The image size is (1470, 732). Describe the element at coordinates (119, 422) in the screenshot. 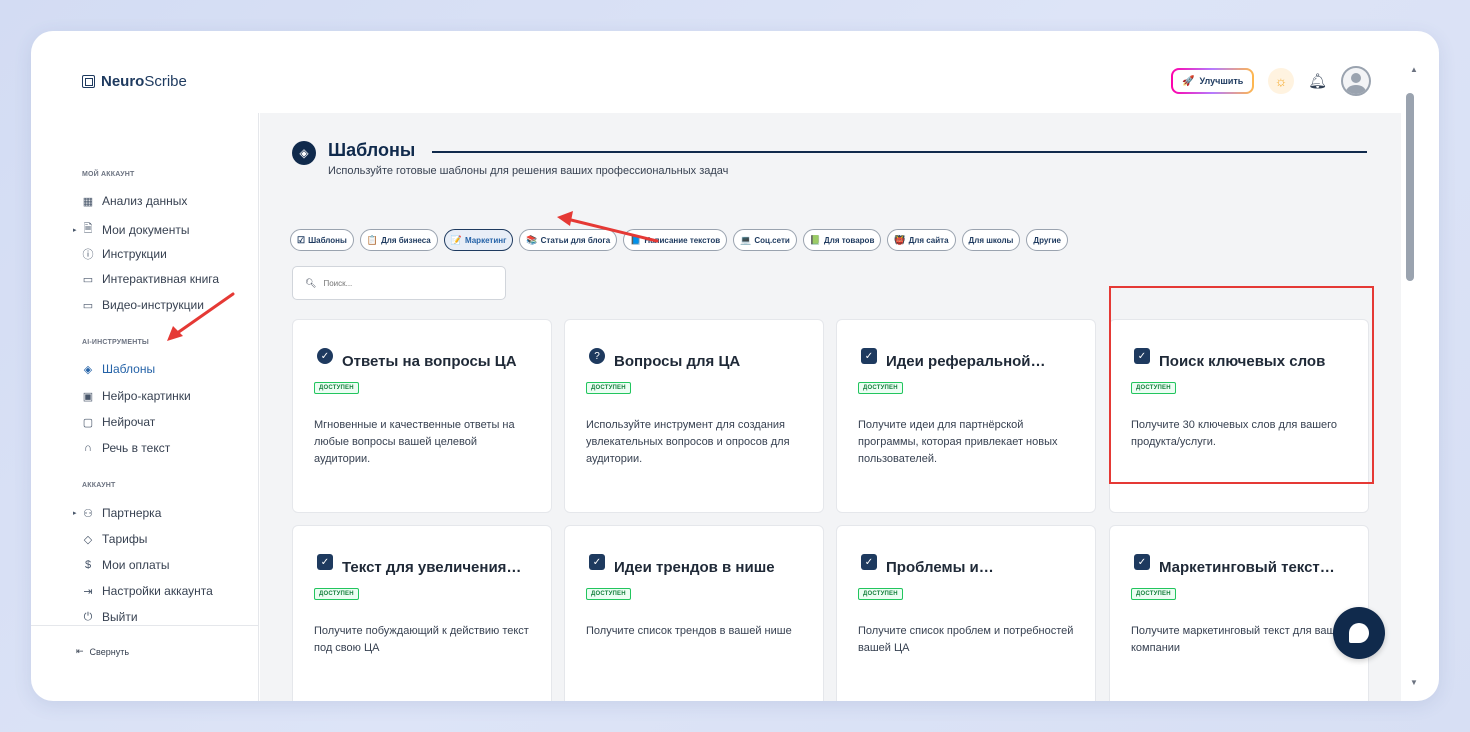

I see `sidebar-item-neurochat: ▢ Нейрочат` at that location.